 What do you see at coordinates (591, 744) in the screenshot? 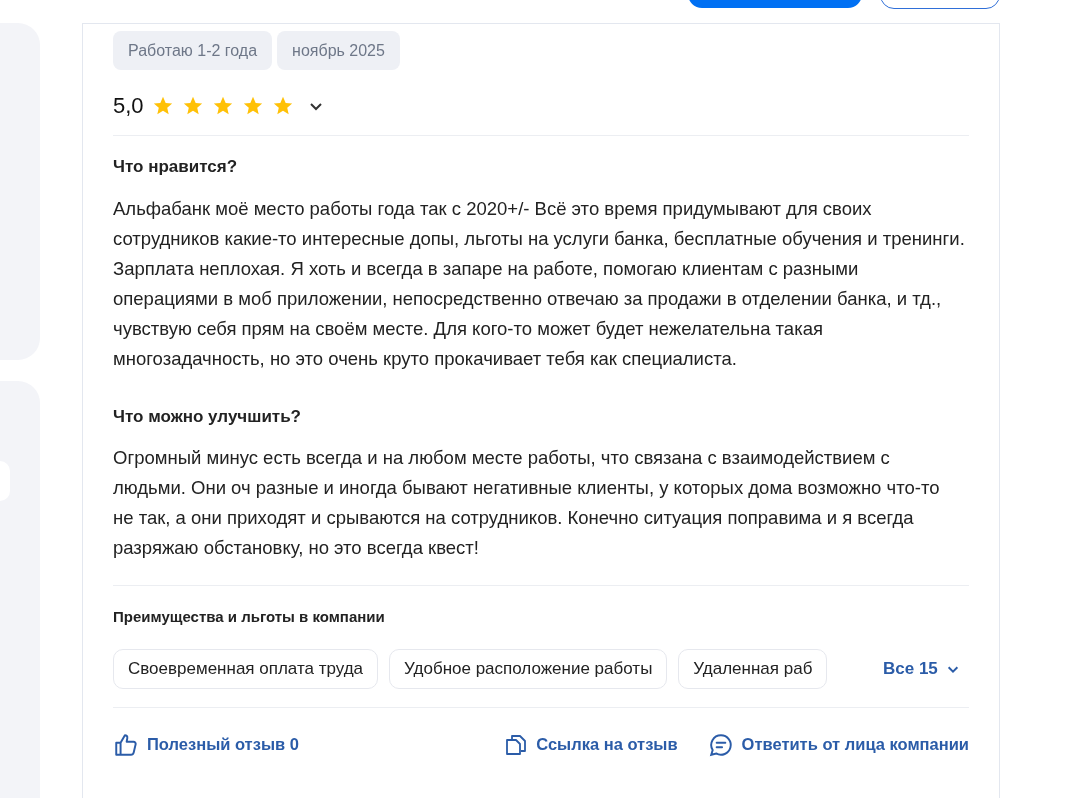
I see `copy-link-button: Ссылка на отзыв` at bounding box center [591, 744].